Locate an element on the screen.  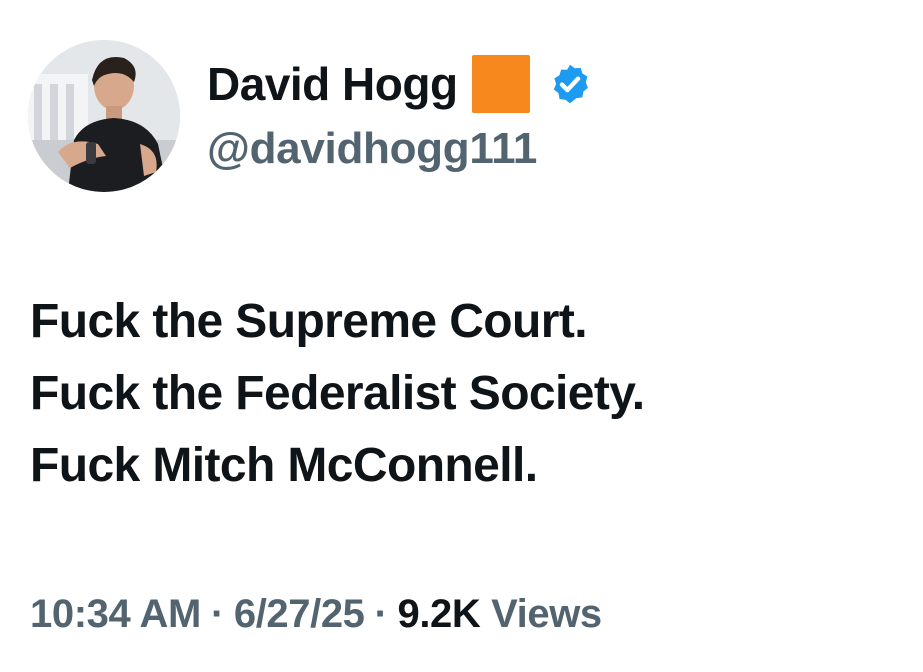
tweet-time: 10:34 AM is located at coordinates (115, 614).